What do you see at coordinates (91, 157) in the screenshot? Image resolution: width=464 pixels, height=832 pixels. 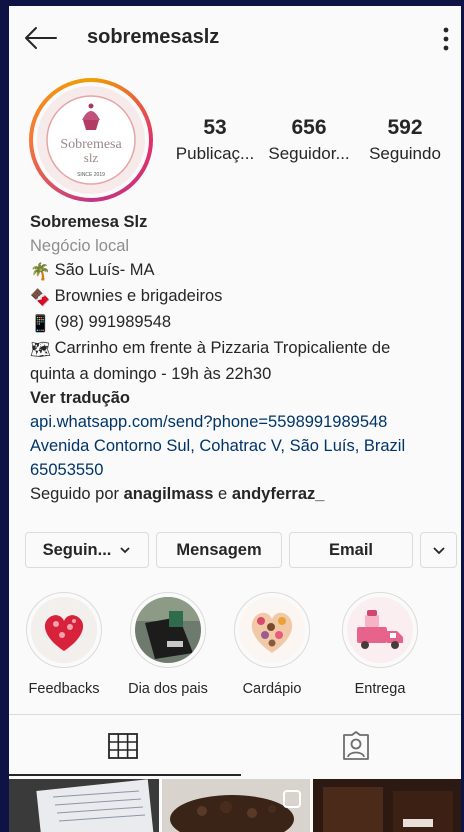 I see `logo-text-sub: slz` at bounding box center [91, 157].